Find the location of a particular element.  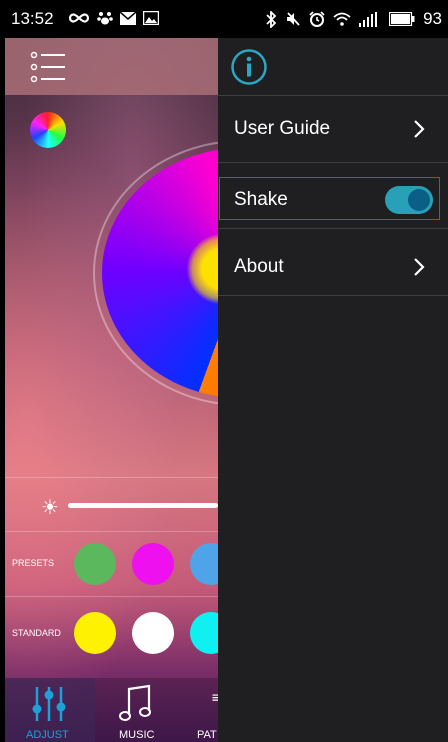

wifi-icon is located at coordinates (342, 19).